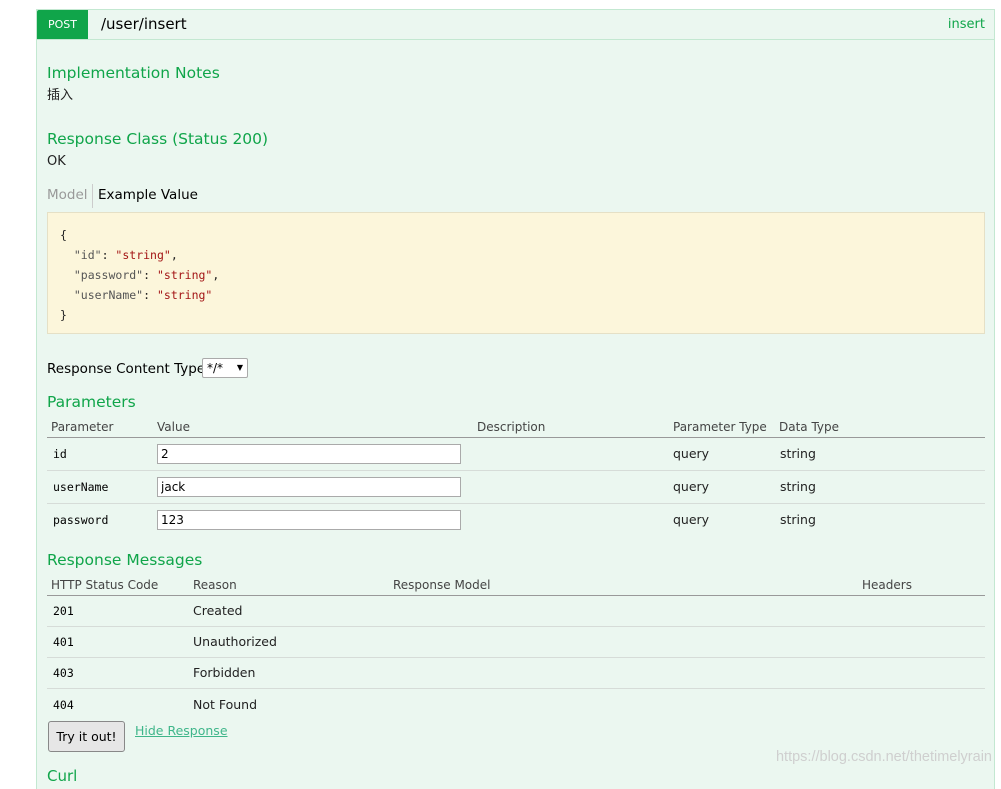 This screenshot has height=789, width=1001. What do you see at coordinates (215, 585) in the screenshot?
I see `column-header: Reason` at bounding box center [215, 585].